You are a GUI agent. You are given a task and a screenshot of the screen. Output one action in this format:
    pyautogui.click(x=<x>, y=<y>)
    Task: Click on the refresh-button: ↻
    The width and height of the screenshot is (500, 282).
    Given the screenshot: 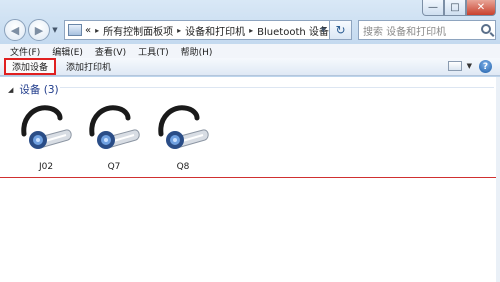 What is the action you would take?
    pyautogui.click(x=341, y=30)
    